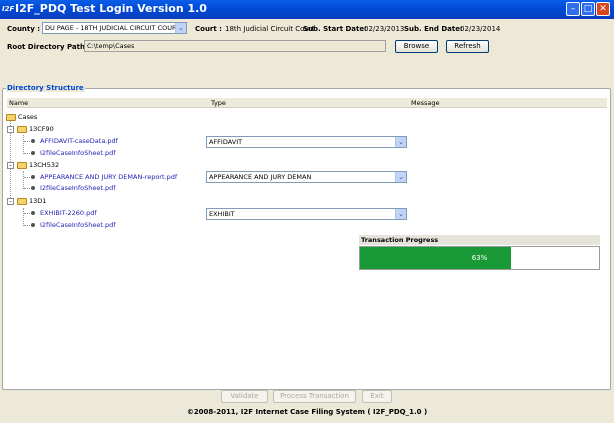 The height and width of the screenshot is (423, 614). I want to click on start-date-label: Sub. Start Date:, so click(335, 29).